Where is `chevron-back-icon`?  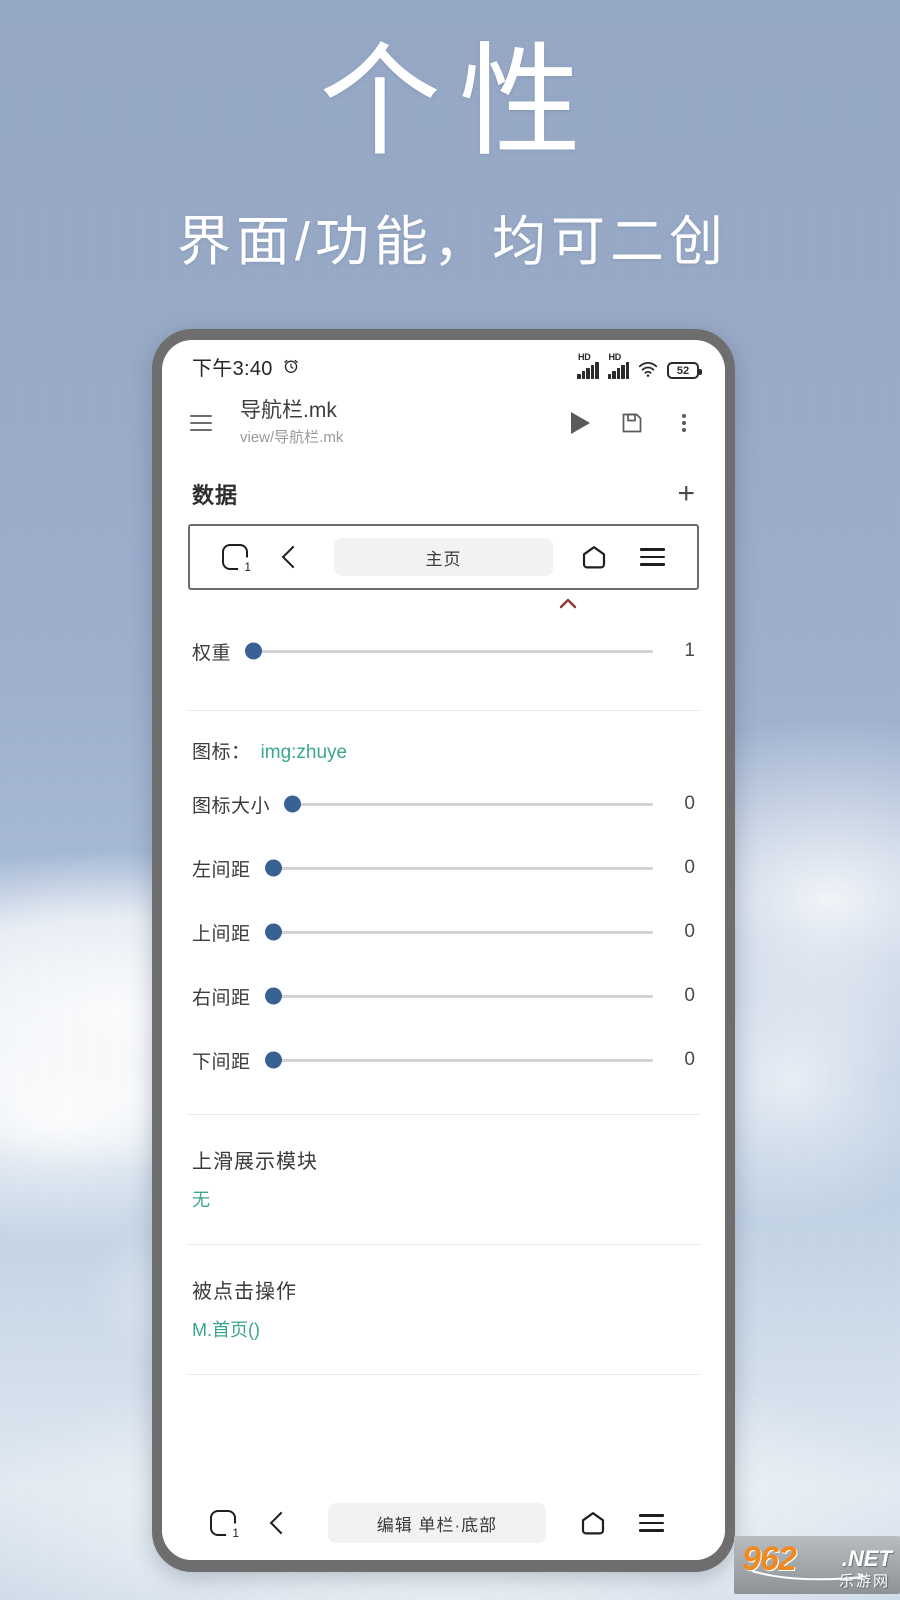
chevron-back-icon is located at coordinates (281, 1523).